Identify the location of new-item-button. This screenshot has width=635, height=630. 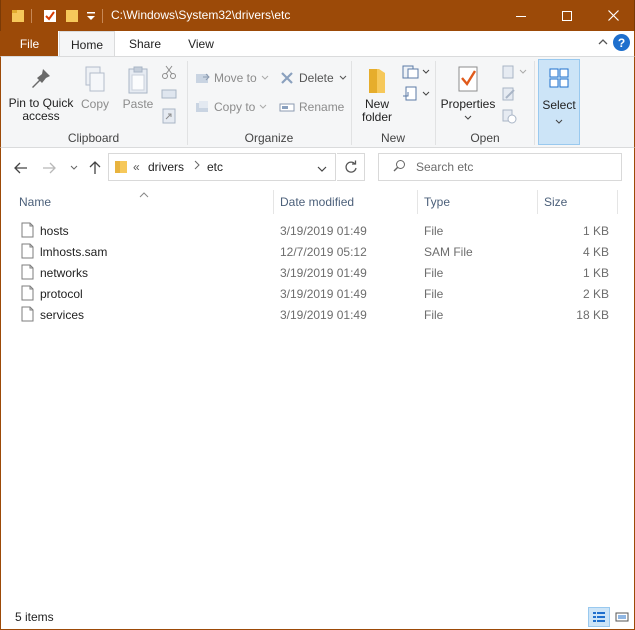
(416, 72).